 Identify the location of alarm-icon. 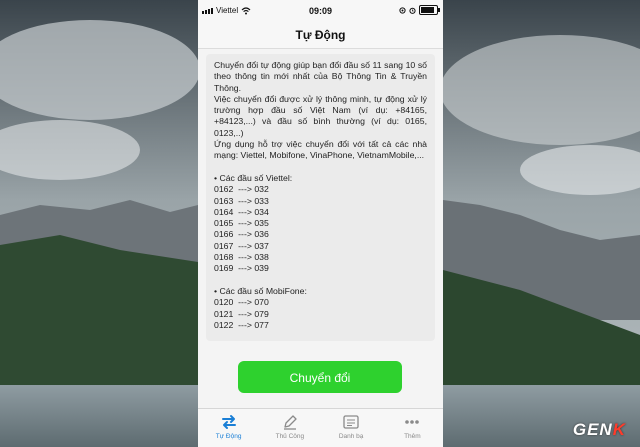
(412, 10).